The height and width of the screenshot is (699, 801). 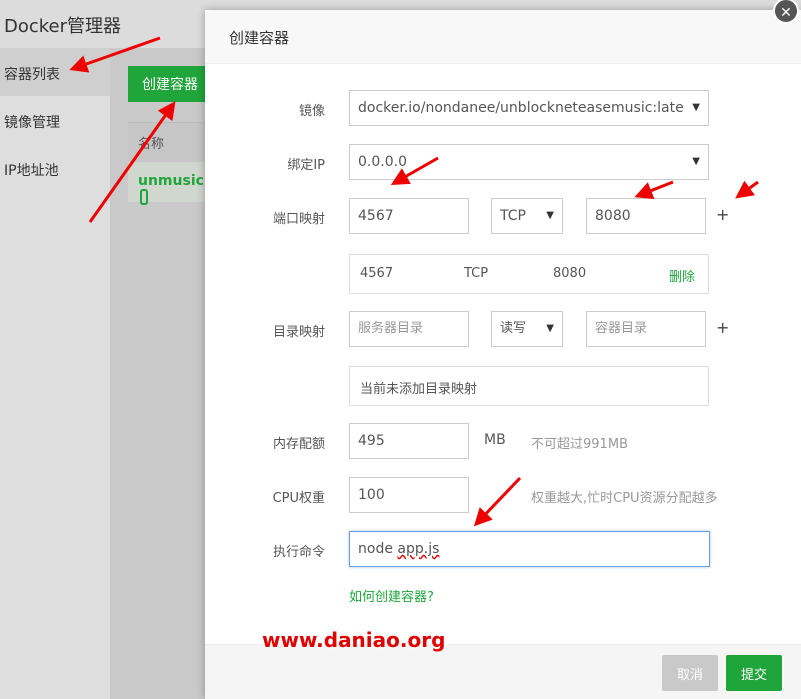 I want to click on memory-input: 495, so click(x=409, y=441).